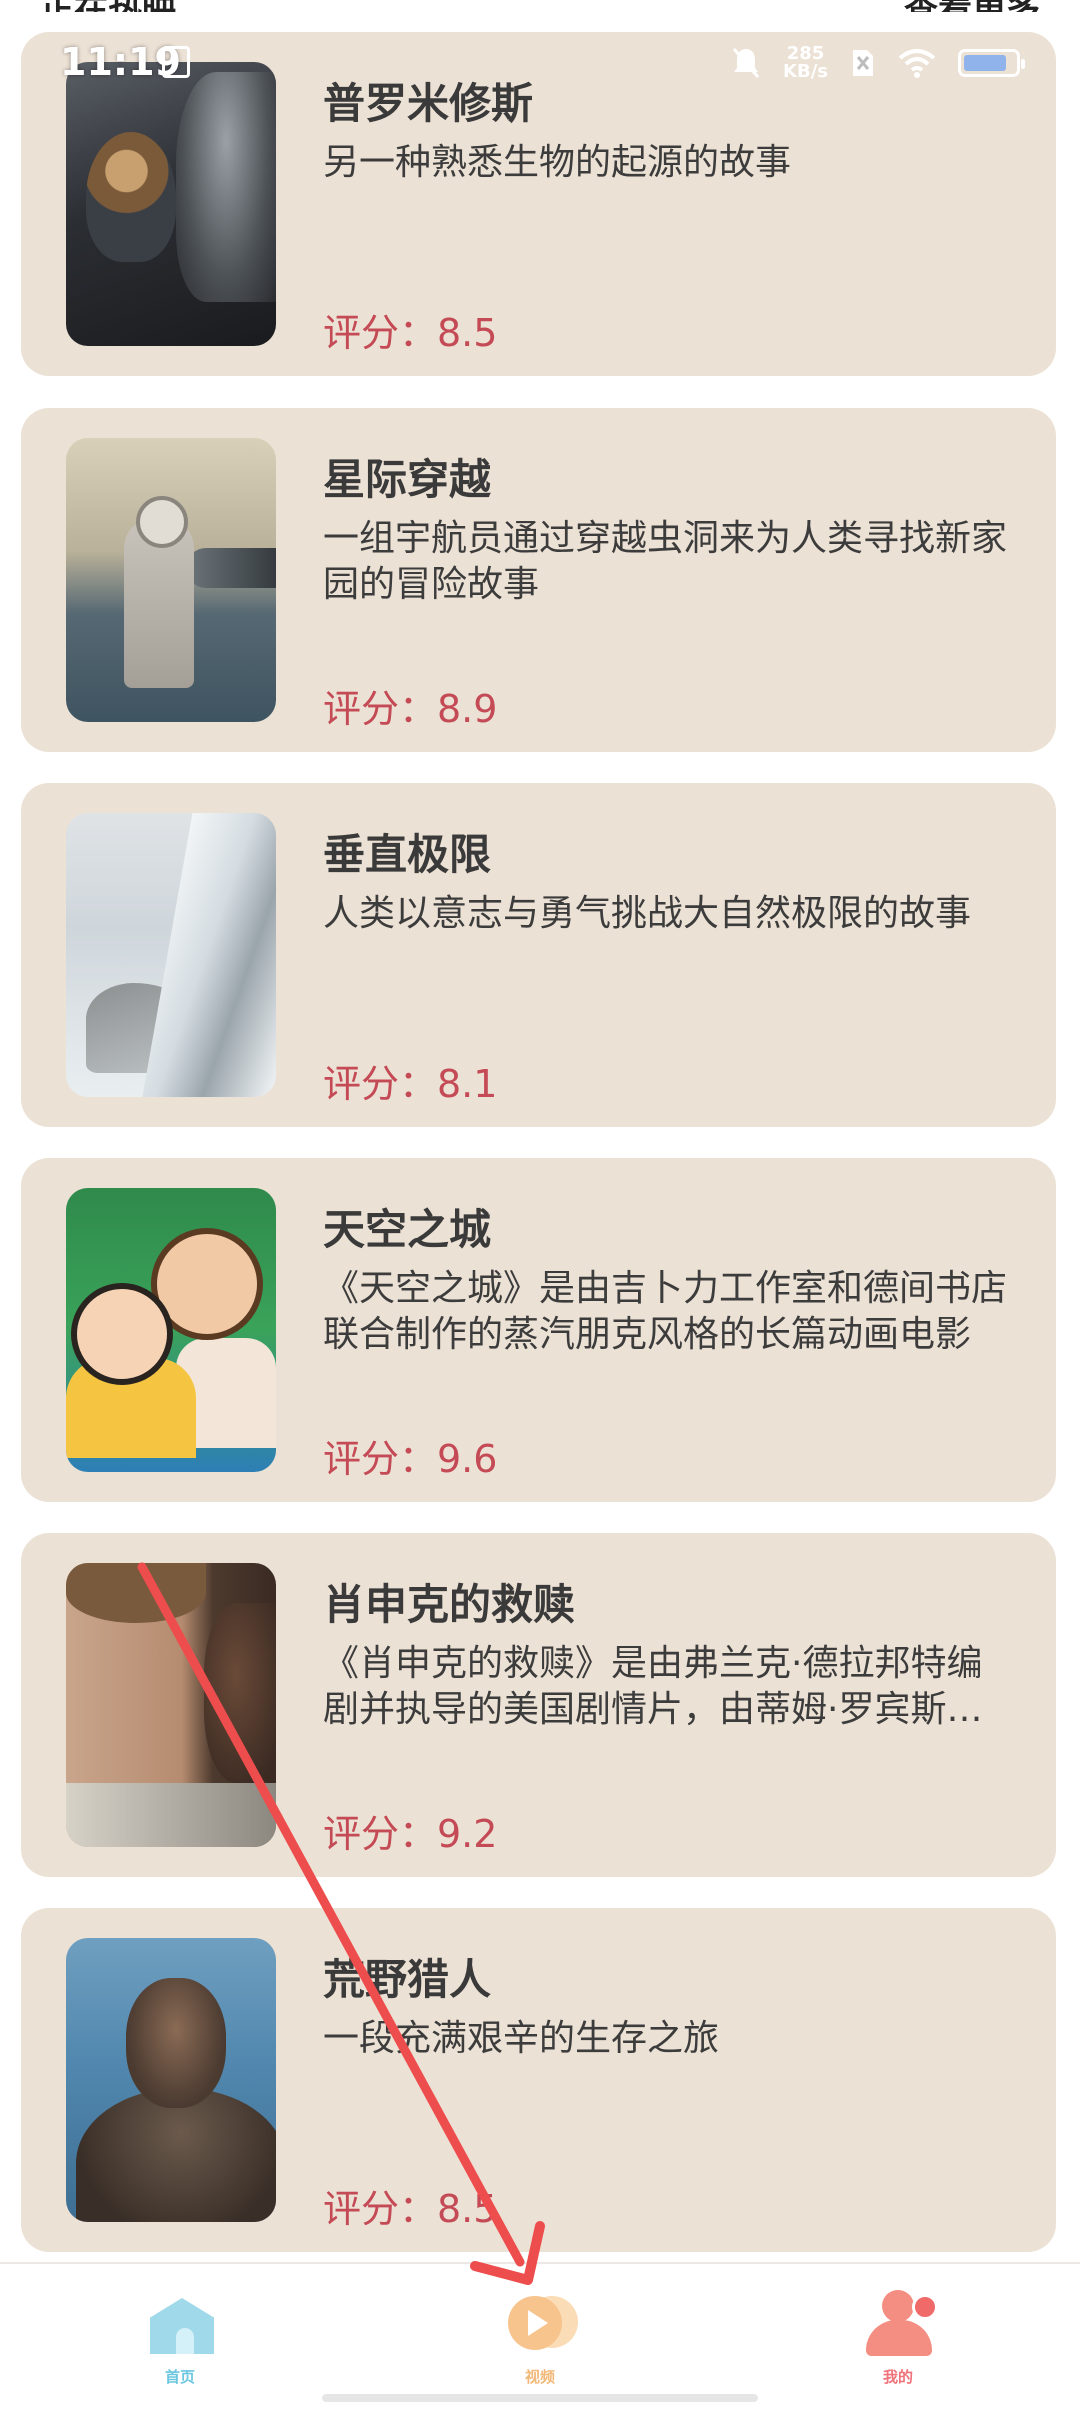  I want to click on movie-description: 一段充满艰辛的生存之旅, so click(521, 2038).